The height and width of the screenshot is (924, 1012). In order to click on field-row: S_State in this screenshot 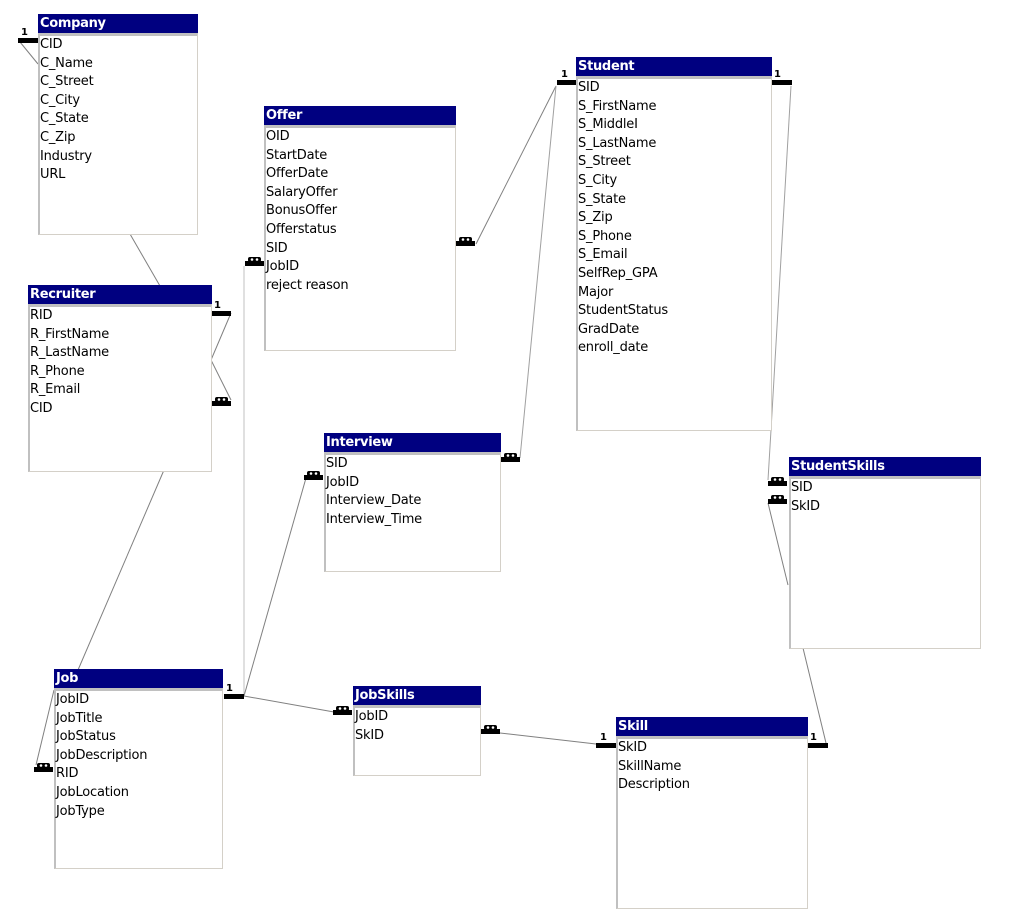, I will do `click(674, 200)`.